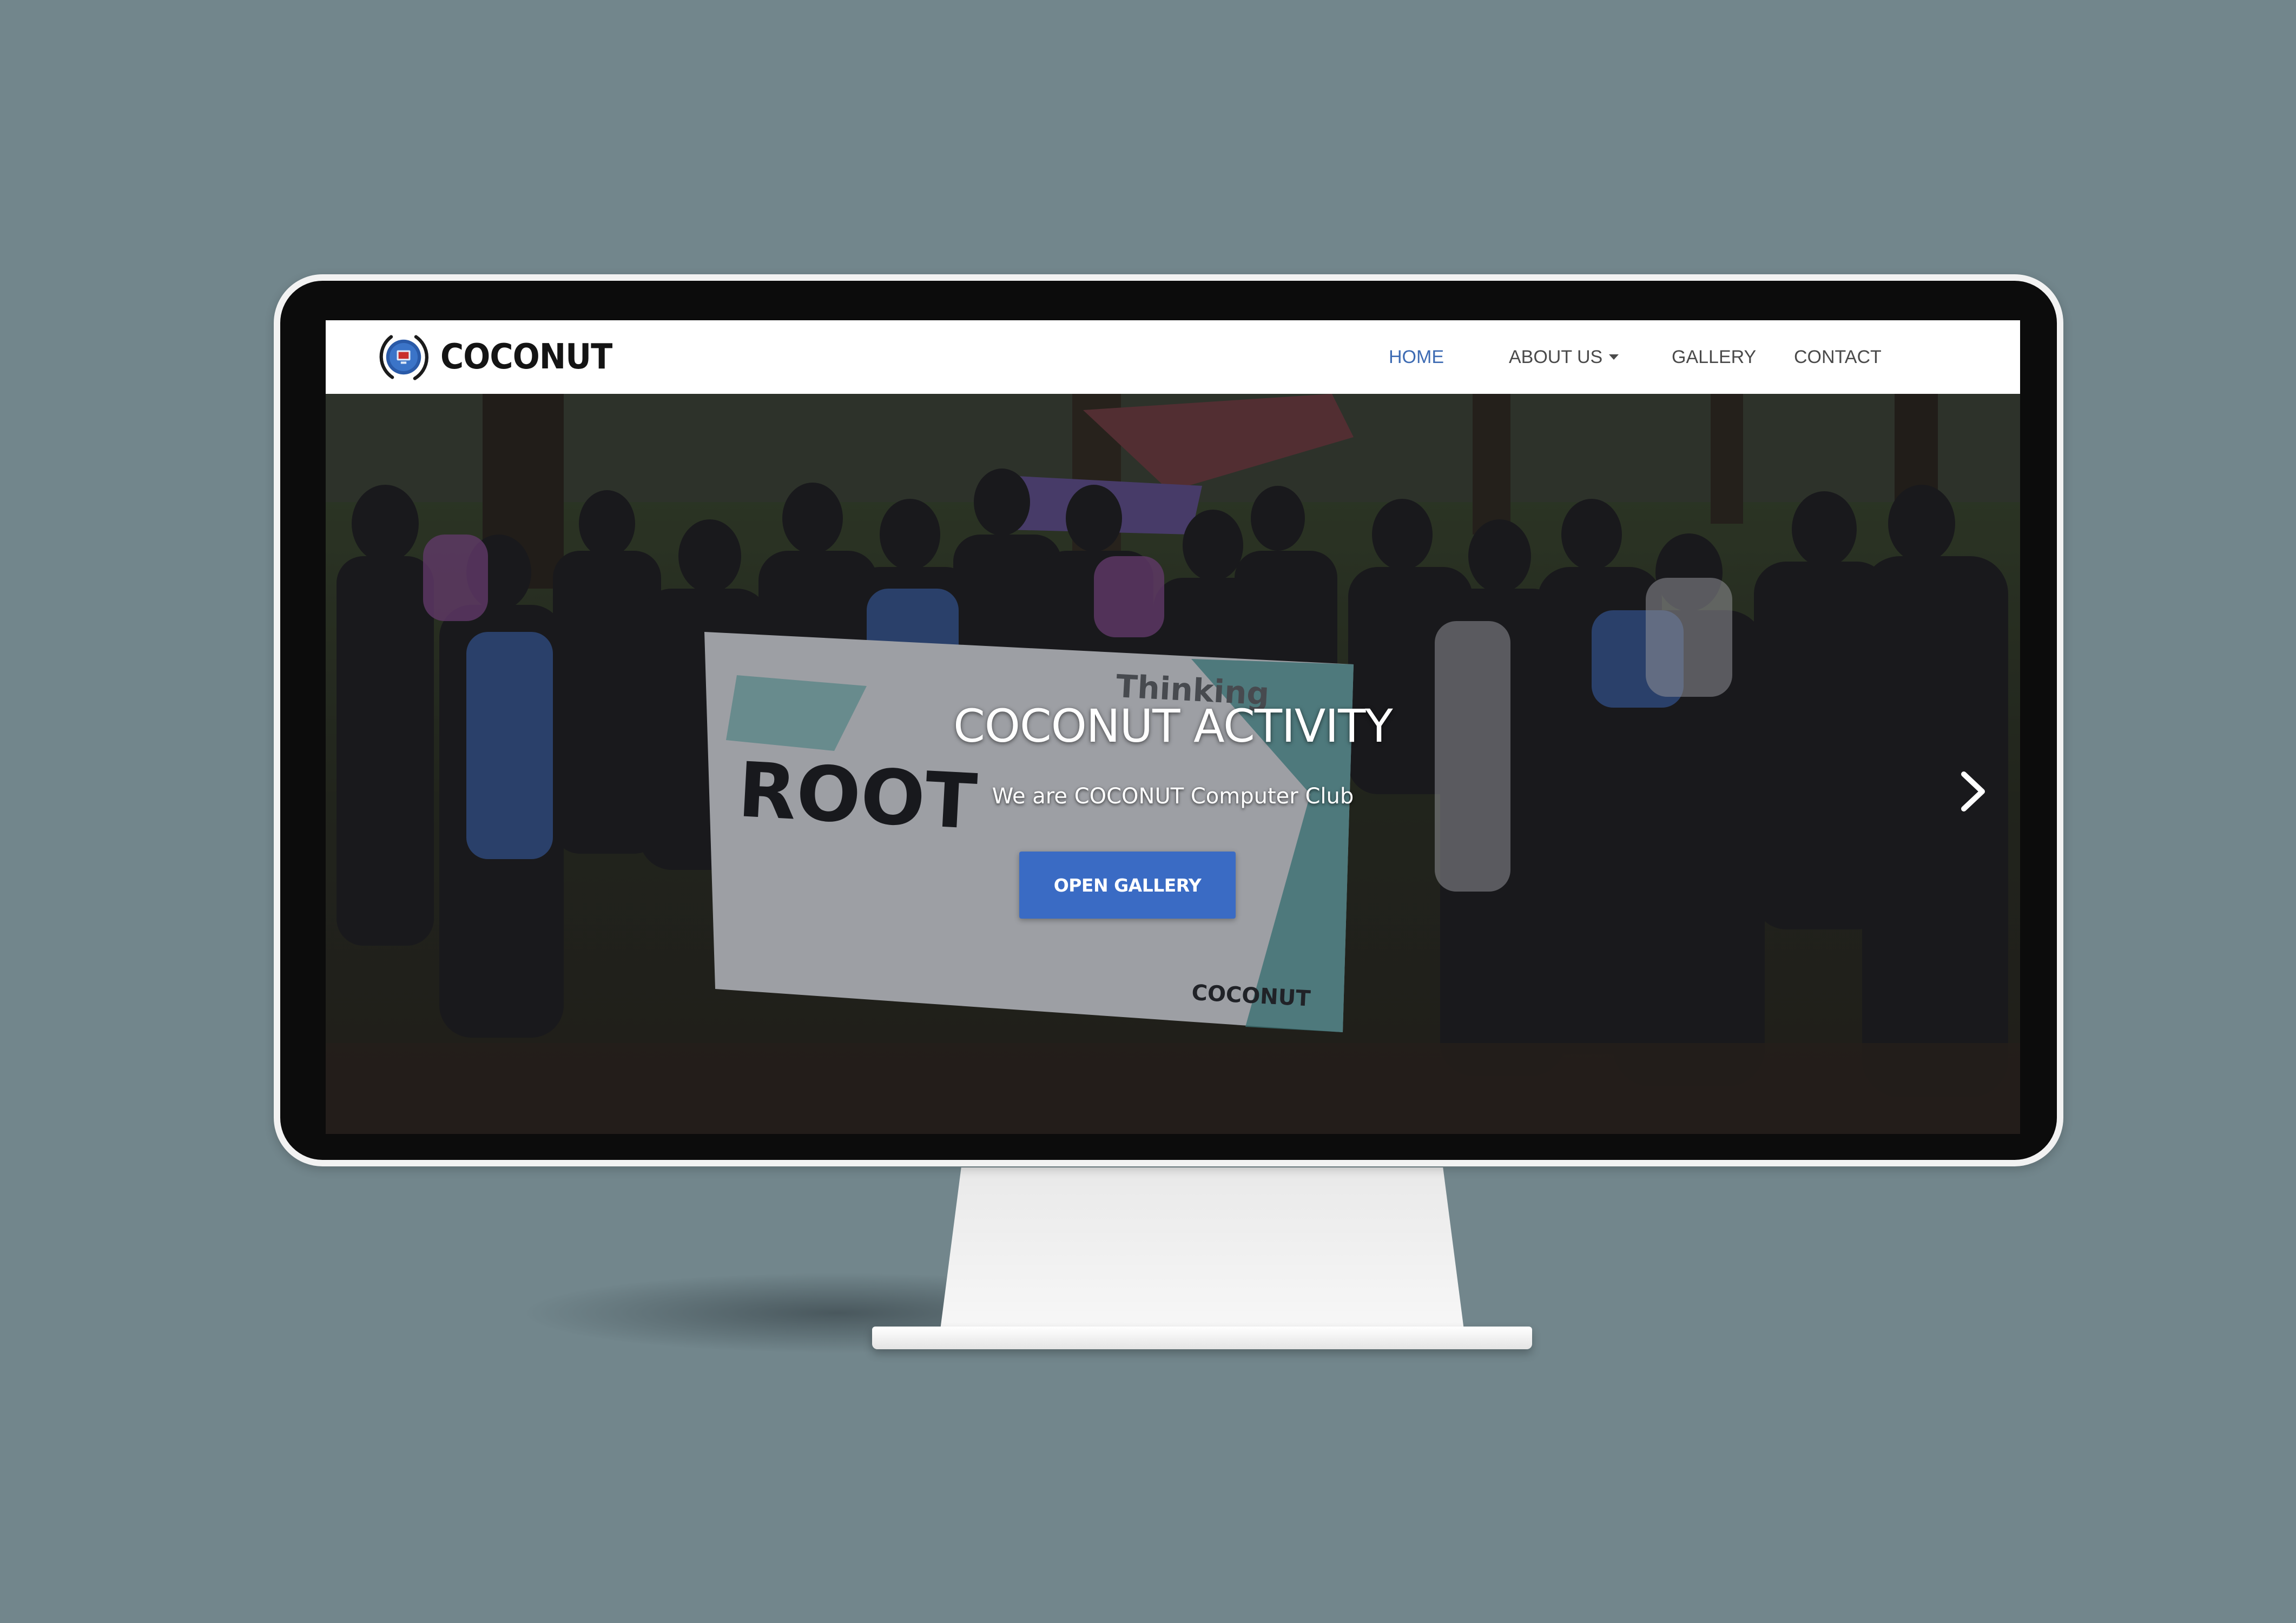 Image resolution: width=2296 pixels, height=1623 pixels. I want to click on coconut-logo-icon, so click(404, 357).